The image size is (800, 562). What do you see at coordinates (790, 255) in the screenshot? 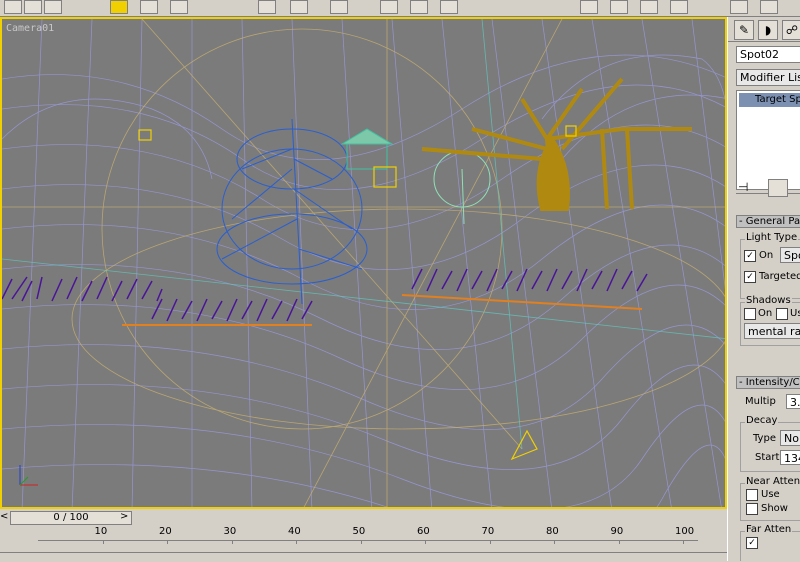
I see `light-type-dropdown: Spot` at bounding box center [790, 255].